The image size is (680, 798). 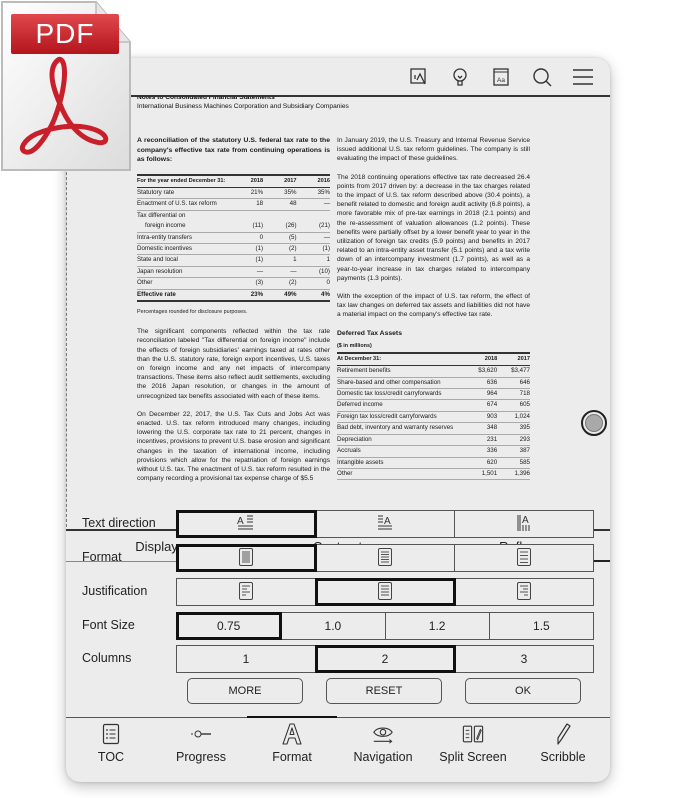 What do you see at coordinates (233, 272) in the screenshot?
I see `table-row: Japan resolution — — (10)` at bounding box center [233, 272].